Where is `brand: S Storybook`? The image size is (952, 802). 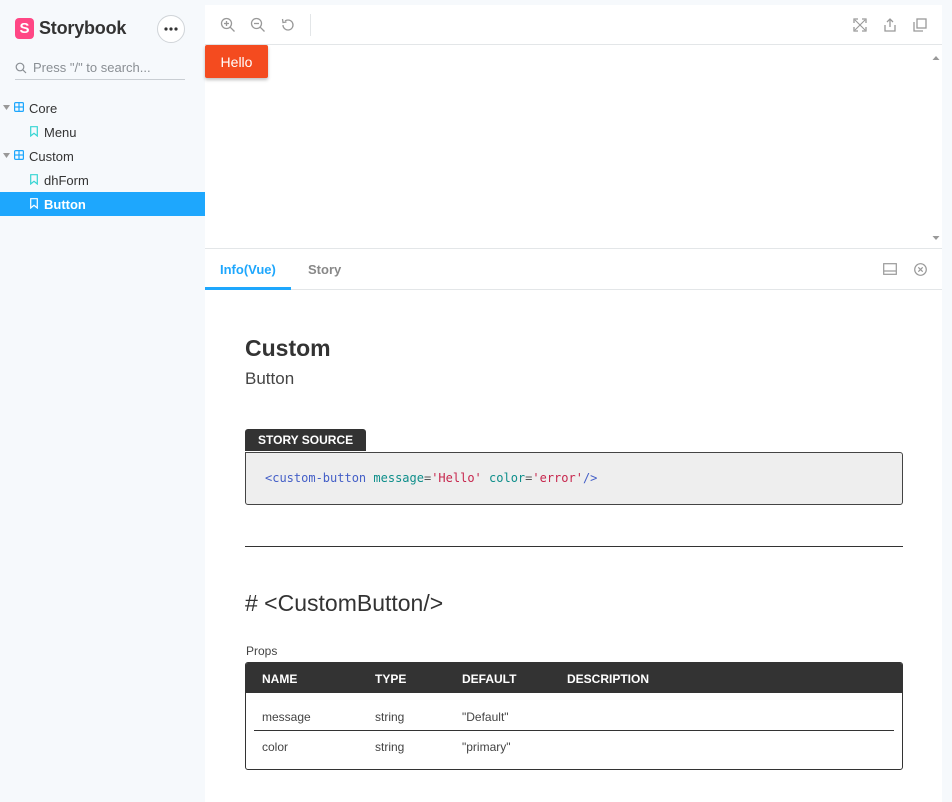
brand: S Storybook is located at coordinates (70, 28).